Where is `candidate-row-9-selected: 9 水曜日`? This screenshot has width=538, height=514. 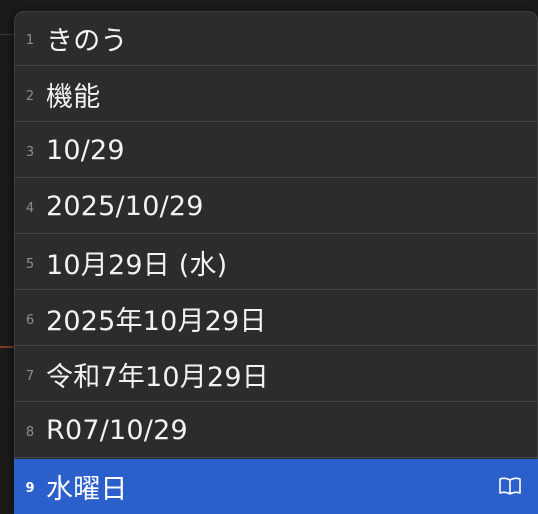 candidate-row-9-selected: 9 水曜日 is located at coordinates (276, 486).